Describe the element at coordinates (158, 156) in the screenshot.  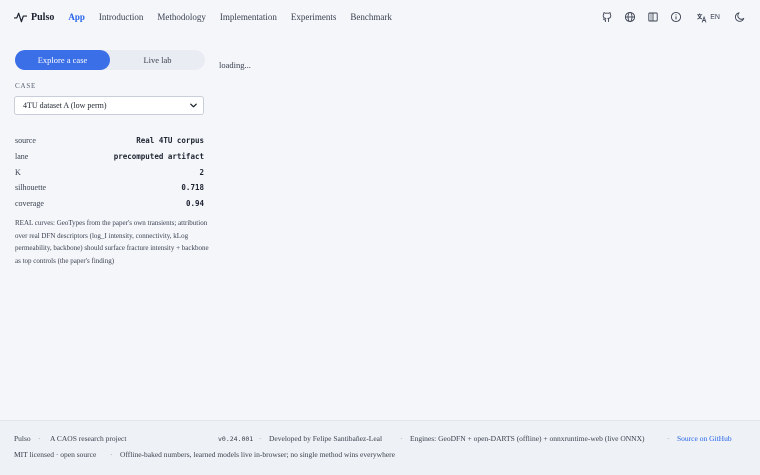
I see `stat-value: precomputed artifact` at that location.